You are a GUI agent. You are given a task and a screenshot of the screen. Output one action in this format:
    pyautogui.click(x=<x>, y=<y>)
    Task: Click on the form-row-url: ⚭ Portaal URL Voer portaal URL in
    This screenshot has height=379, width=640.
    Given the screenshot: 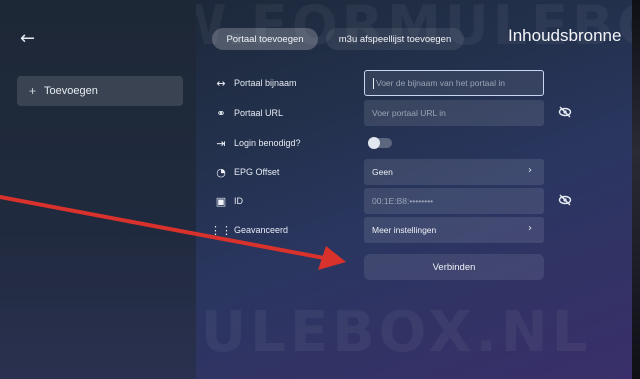 What is the action you would take?
    pyautogui.click(x=418, y=113)
    